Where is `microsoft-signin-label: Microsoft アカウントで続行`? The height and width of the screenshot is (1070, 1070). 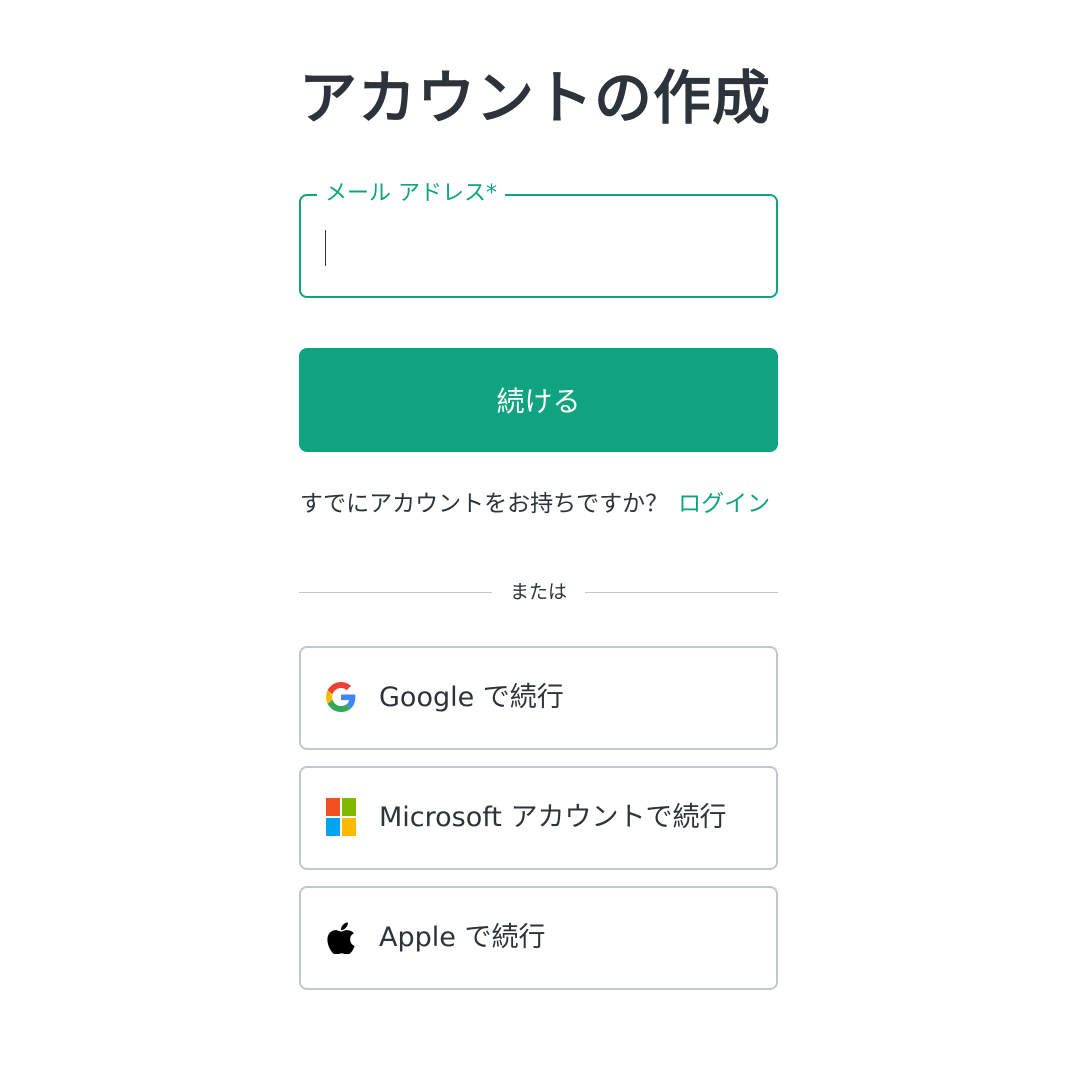 microsoft-signin-label: Microsoft アカウントで続行 is located at coordinates (553, 817).